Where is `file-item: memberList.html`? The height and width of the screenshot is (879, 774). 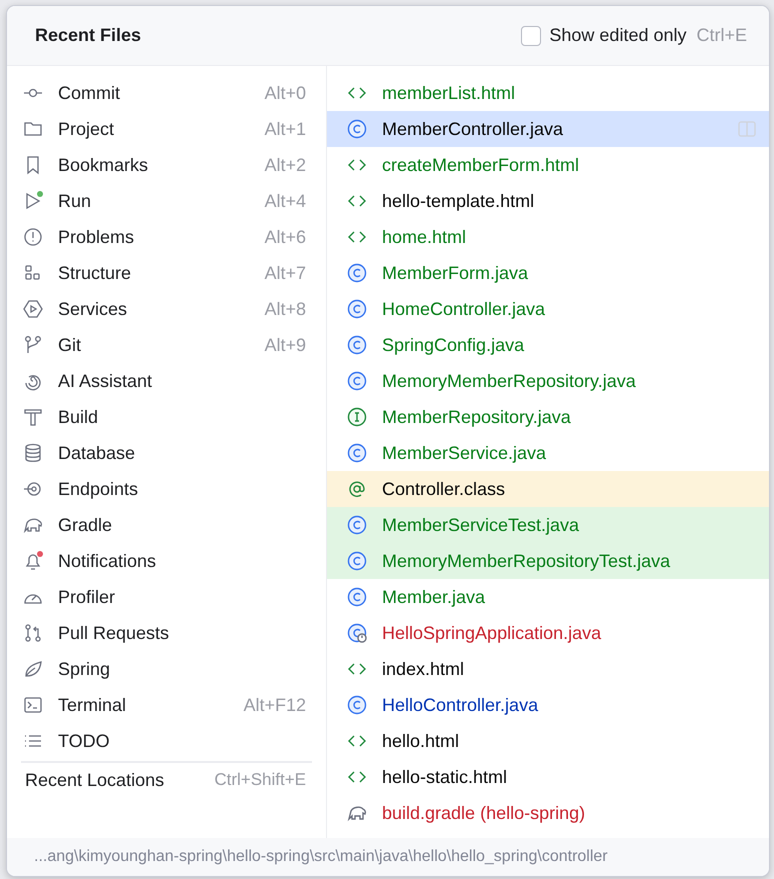
file-item: memberList.html is located at coordinates (548, 93).